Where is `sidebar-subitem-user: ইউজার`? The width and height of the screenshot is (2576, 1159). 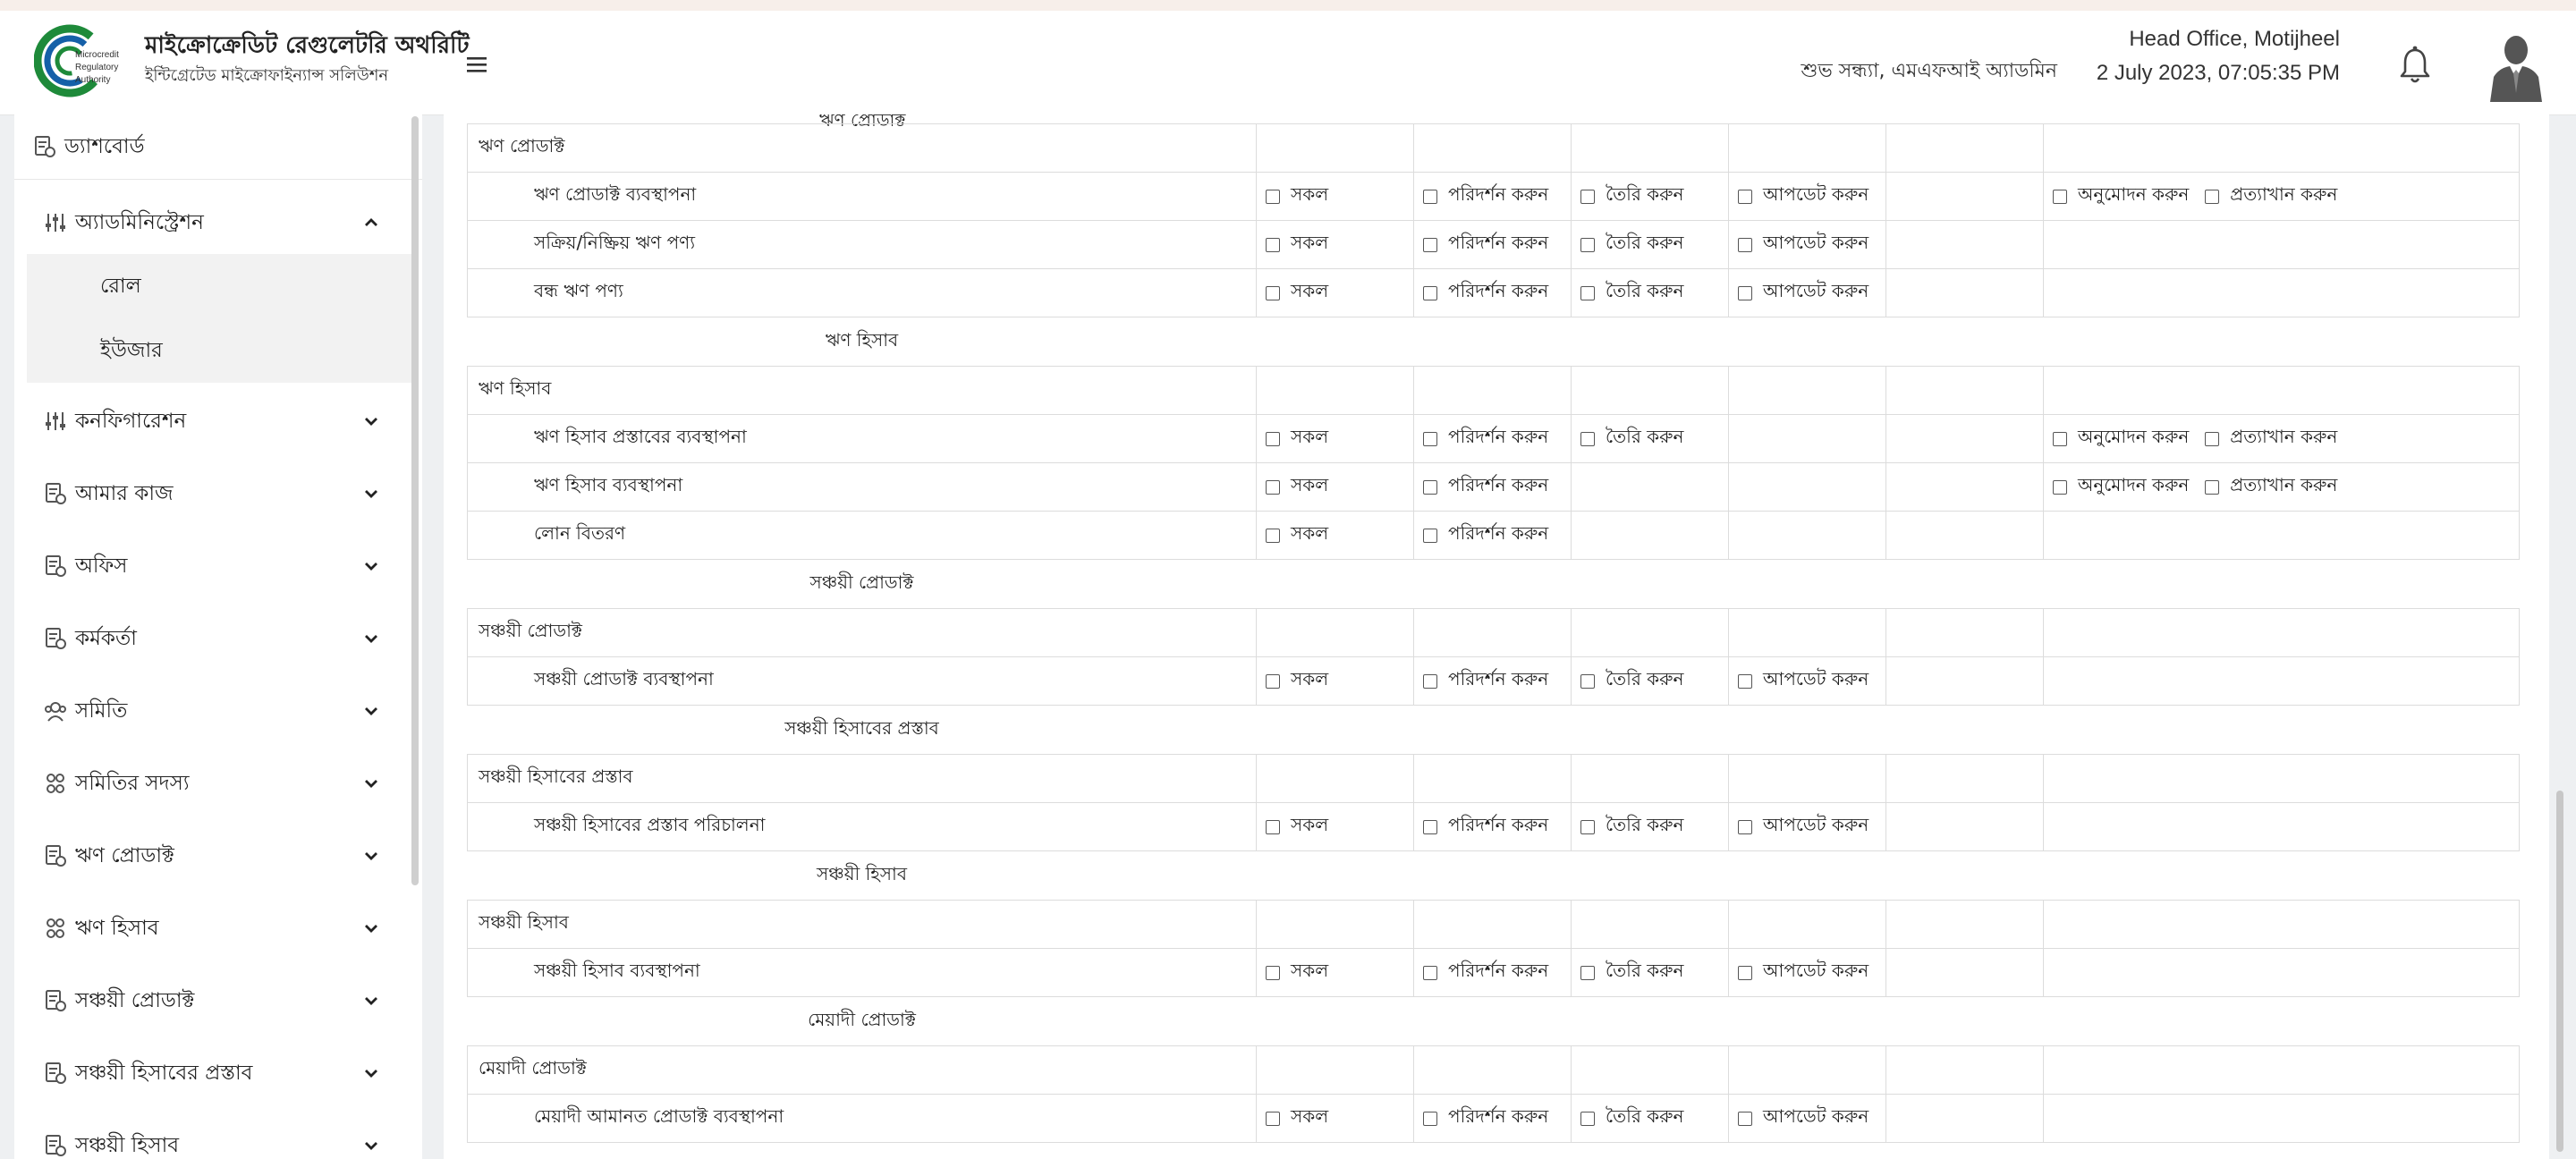
sidebar-subitem-user: ইউজার is located at coordinates (219, 350).